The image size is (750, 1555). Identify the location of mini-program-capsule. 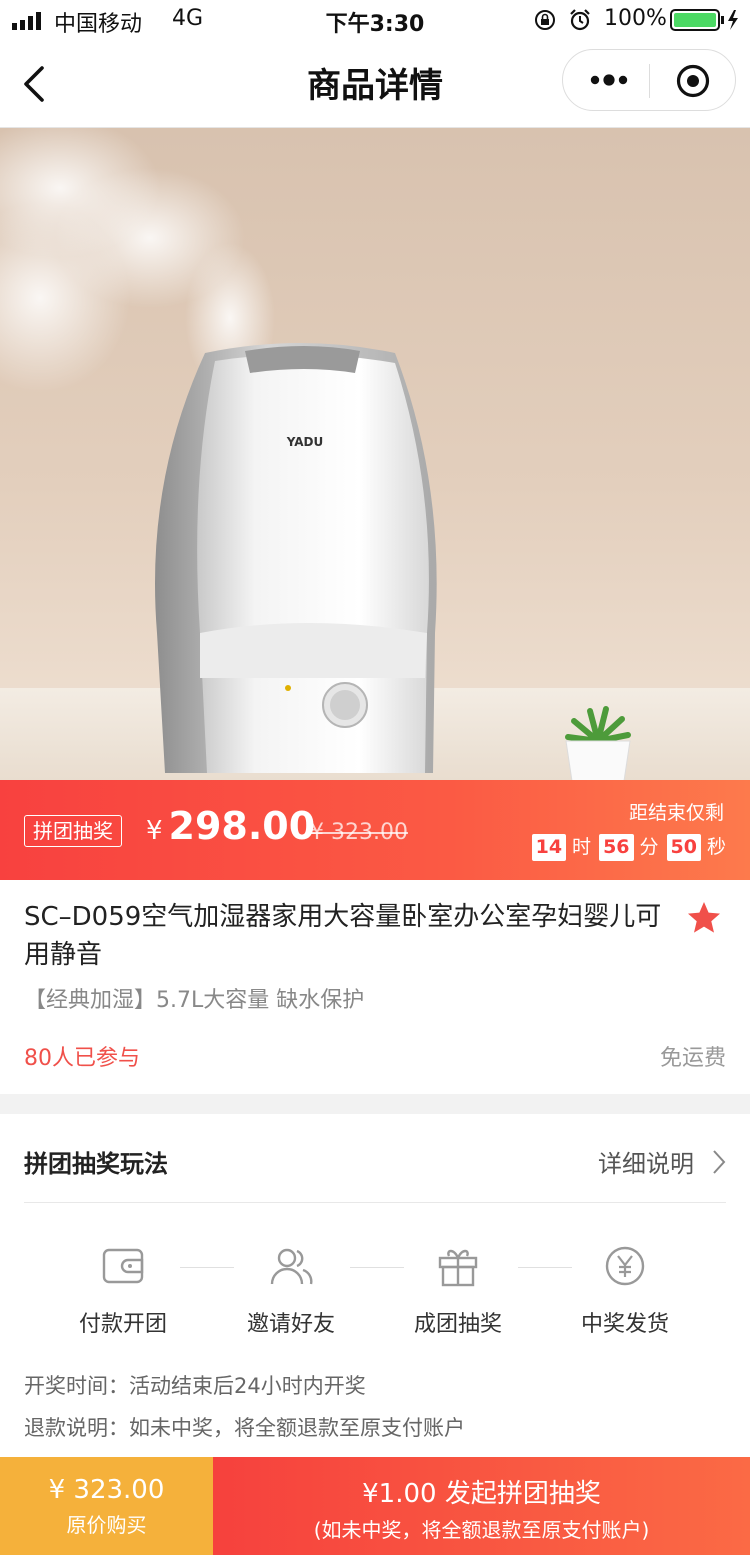
(649, 80).